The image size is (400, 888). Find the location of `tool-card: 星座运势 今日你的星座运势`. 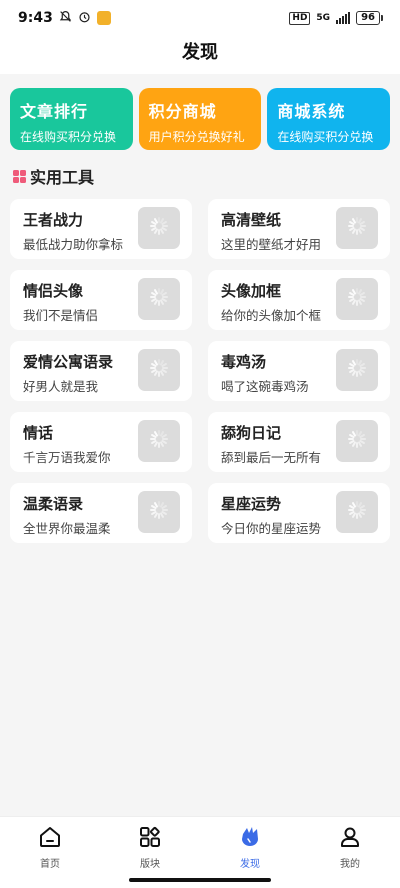

tool-card: 星座运势 今日你的星座运势 is located at coordinates (299, 513).